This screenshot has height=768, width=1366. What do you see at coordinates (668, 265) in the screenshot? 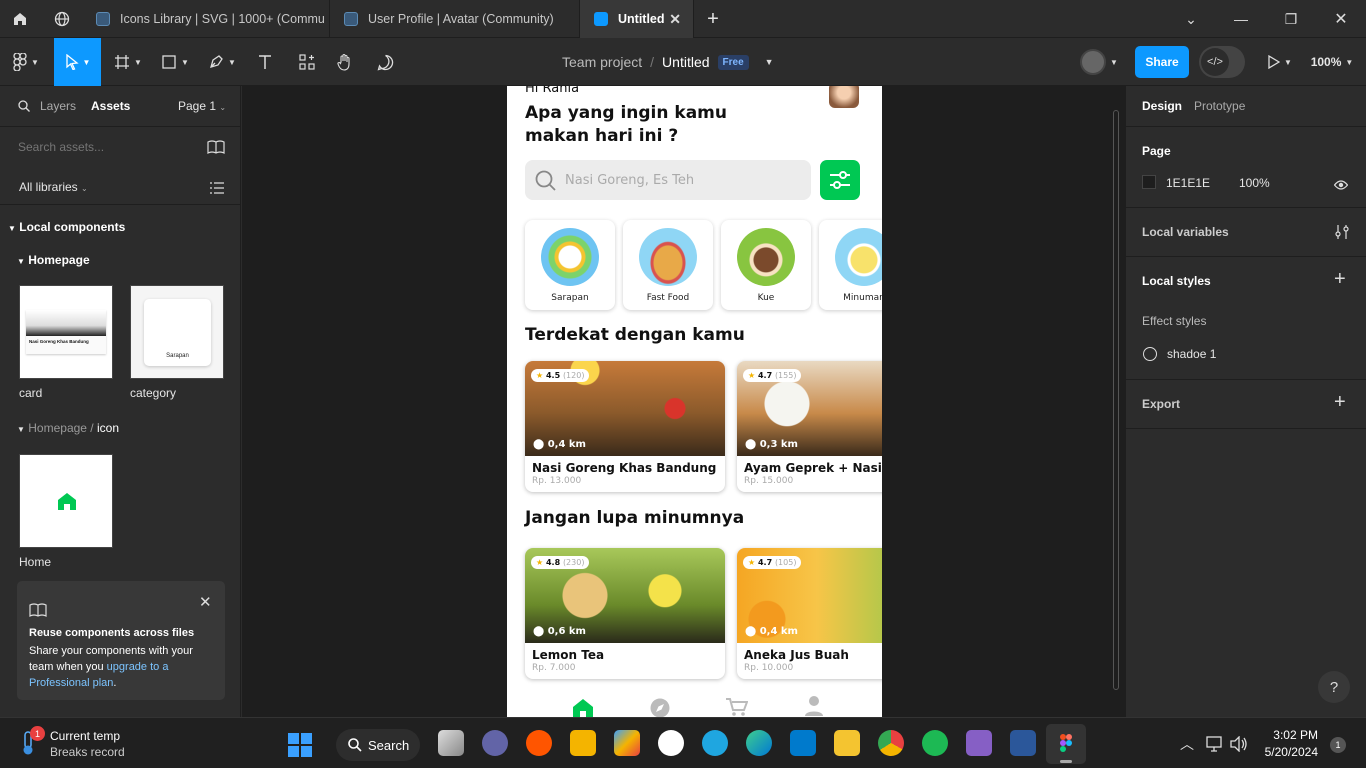
I see `category-card: Fast Food` at bounding box center [668, 265].